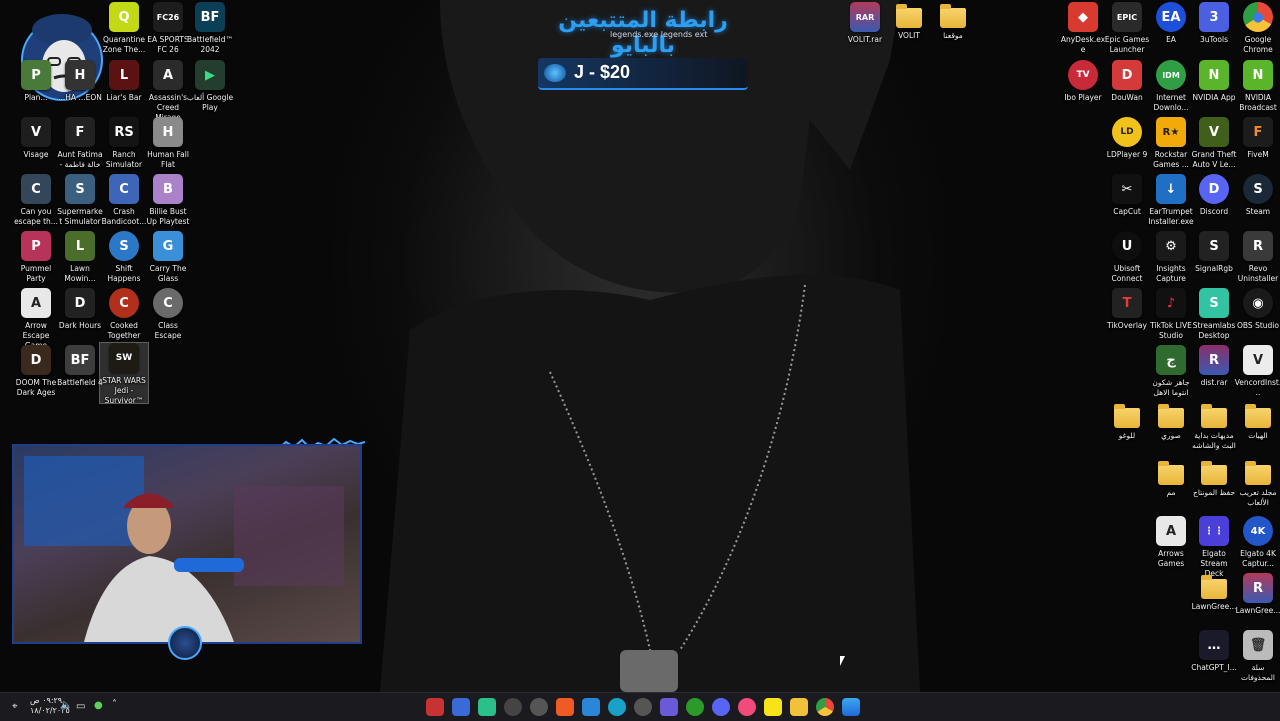  What do you see at coordinates (1127, 138) in the screenshot?
I see `desktop-icon: LD LDPlayer 9` at bounding box center [1127, 138].